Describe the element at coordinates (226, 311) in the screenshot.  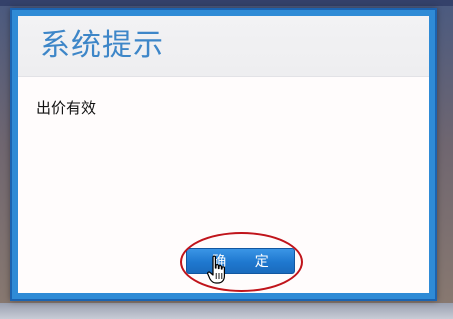
I see `page-backdrop-bottom` at that location.